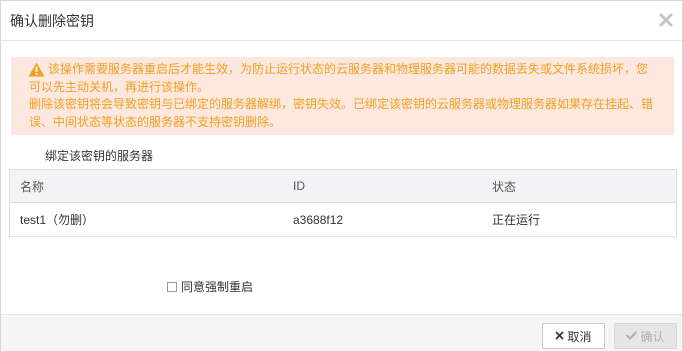 The height and width of the screenshot is (351, 683). Describe the element at coordinates (172, 286) in the screenshot. I see `force-restart-checkbox` at that location.